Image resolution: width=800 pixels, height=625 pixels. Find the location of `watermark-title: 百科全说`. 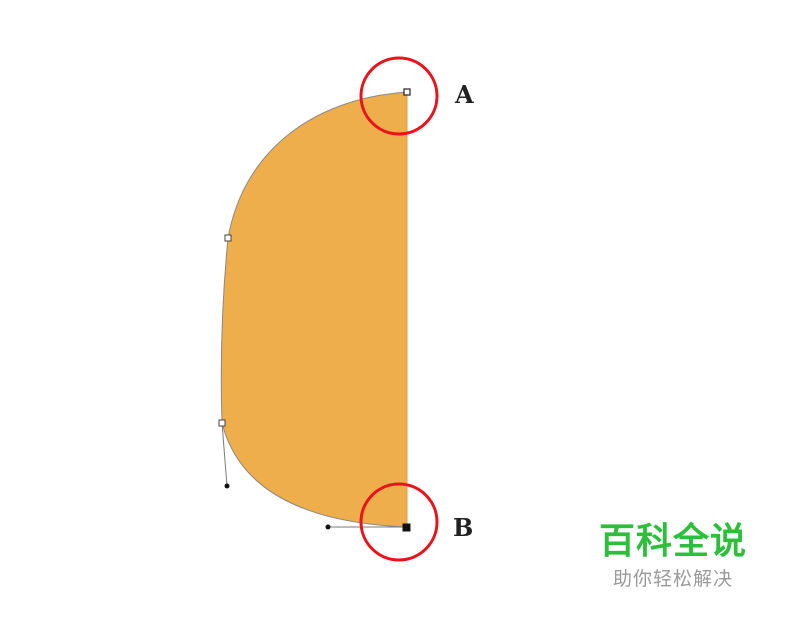

watermark-title: 百科全说 is located at coordinates (672, 541).